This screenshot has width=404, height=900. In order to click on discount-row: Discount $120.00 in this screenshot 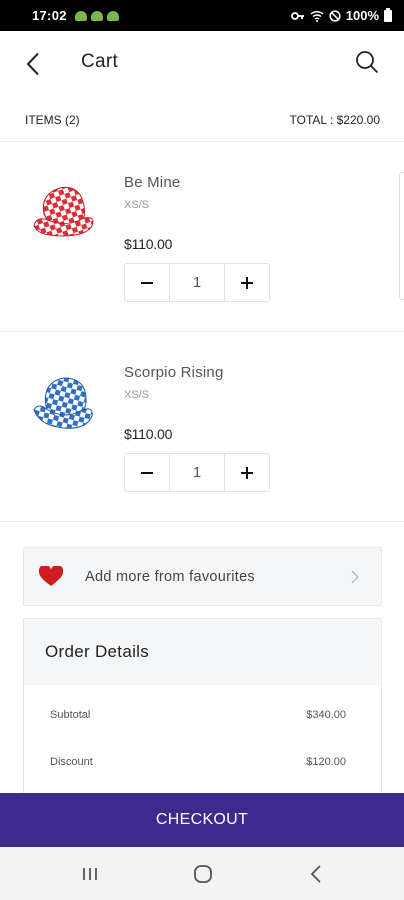, I will do `click(198, 762)`.